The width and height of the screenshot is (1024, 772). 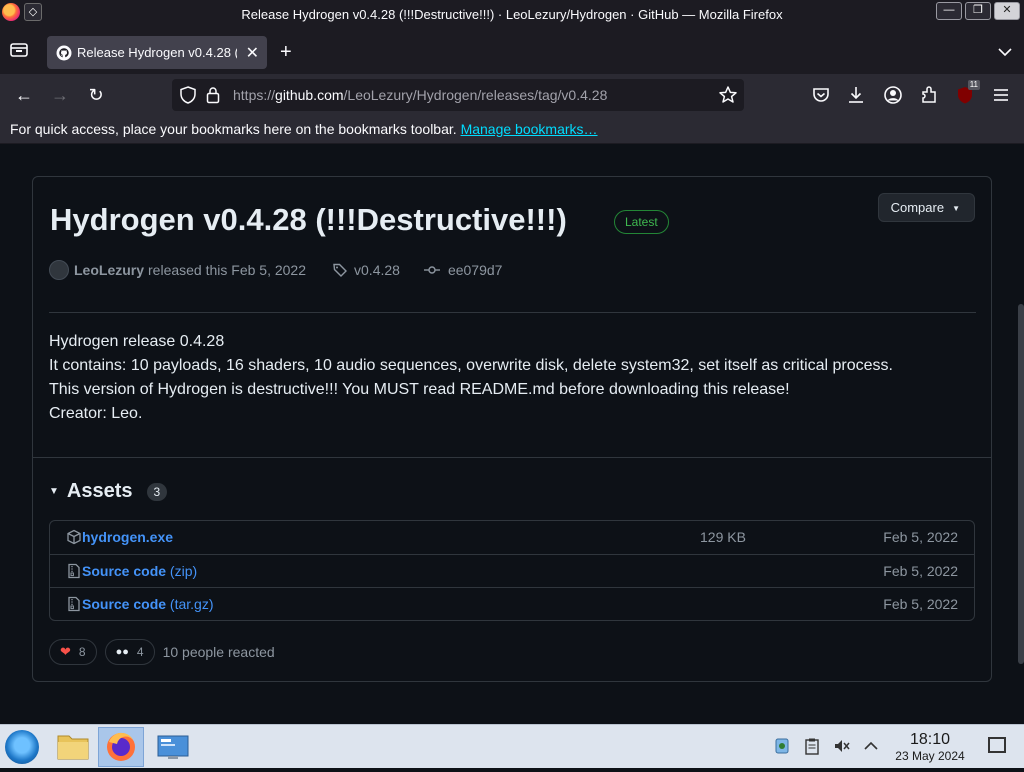 I want to click on maximize-button: ❐, so click(x=978, y=11).